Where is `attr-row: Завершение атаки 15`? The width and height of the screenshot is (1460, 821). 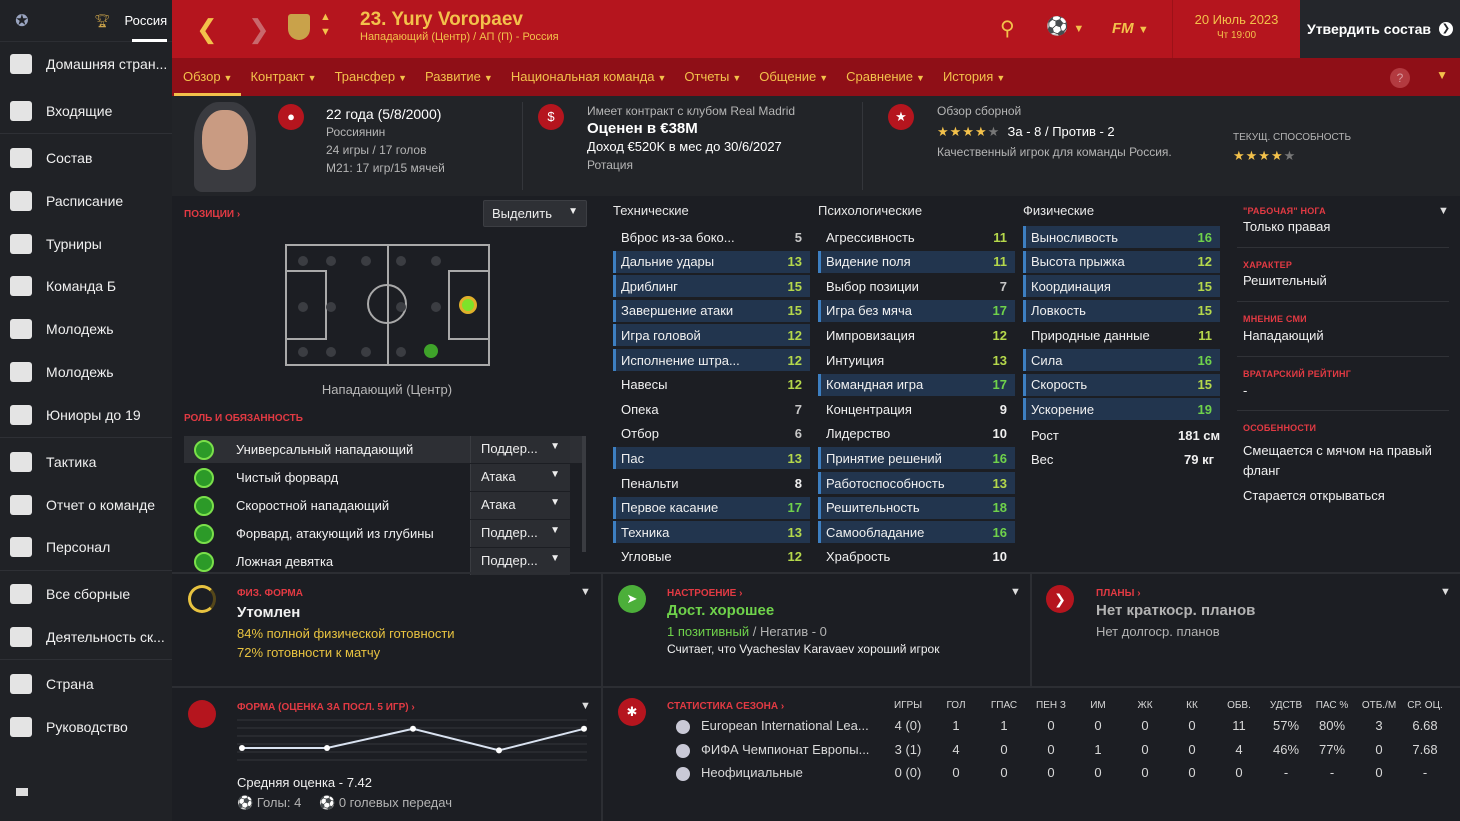
attr-row: Завершение атаки 15 is located at coordinates (711, 310).